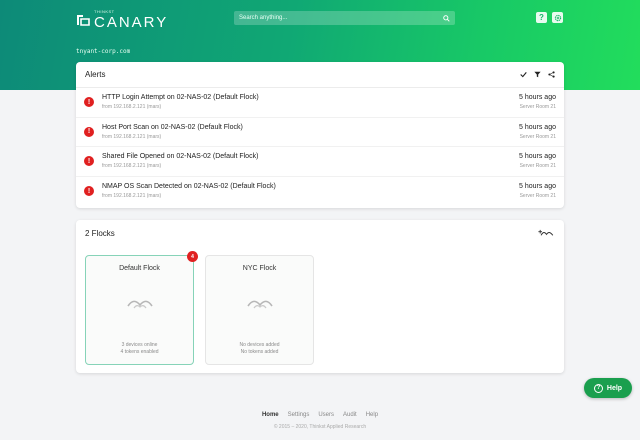  What do you see at coordinates (139, 268) in the screenshot?
I see `flock-name: Default Flock` at bounding box center [139, 268].